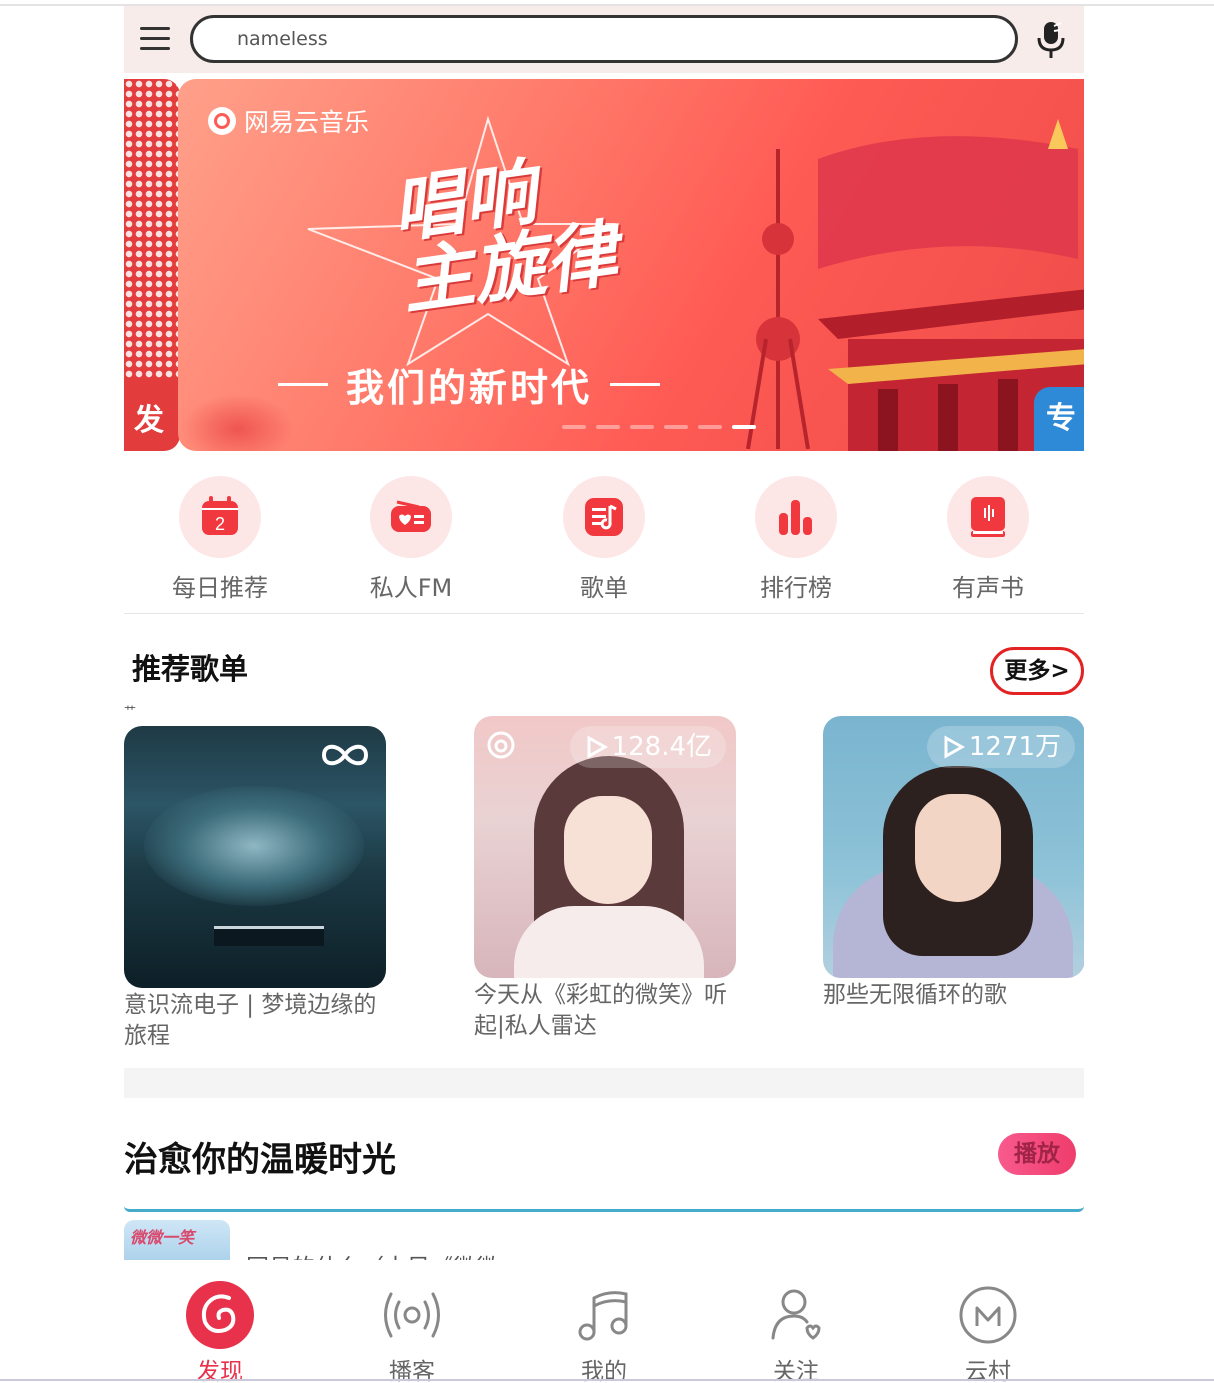 This screenshot has width=1214, height=1383. Describe the element at coordinates (220, 539) in the screenshot. I see `quick-nav-daily: 2 每日推荐` at that location.